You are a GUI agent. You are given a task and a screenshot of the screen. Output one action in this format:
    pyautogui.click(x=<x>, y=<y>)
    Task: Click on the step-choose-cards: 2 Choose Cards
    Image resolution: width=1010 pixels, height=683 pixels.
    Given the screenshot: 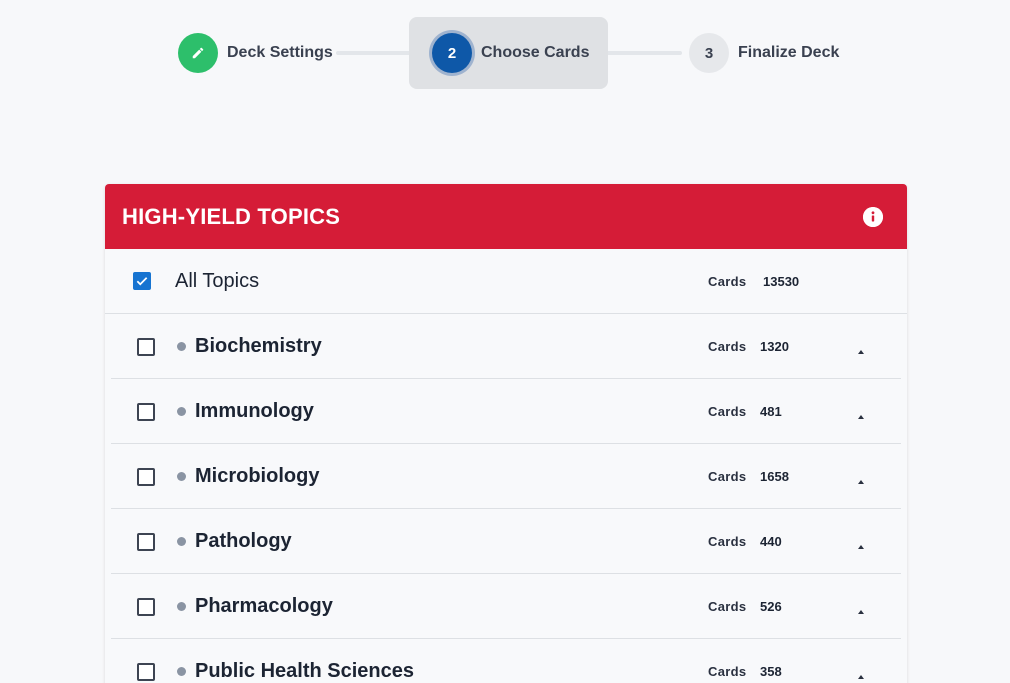 What is the action you would take?
    pyautogui.click(x=510, y=53)
    